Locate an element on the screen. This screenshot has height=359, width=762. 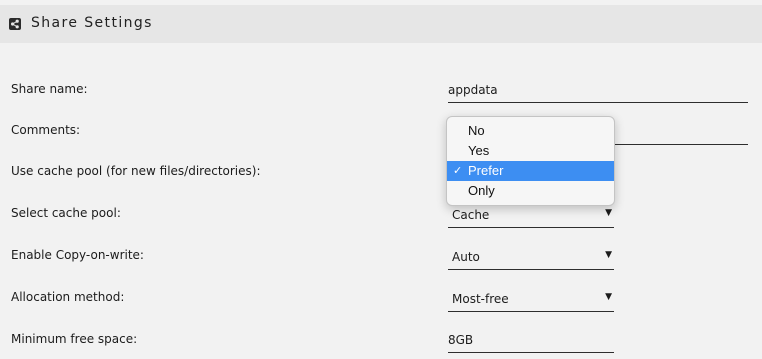
min-free-value: 8GB is located at coordinates (461, 340).